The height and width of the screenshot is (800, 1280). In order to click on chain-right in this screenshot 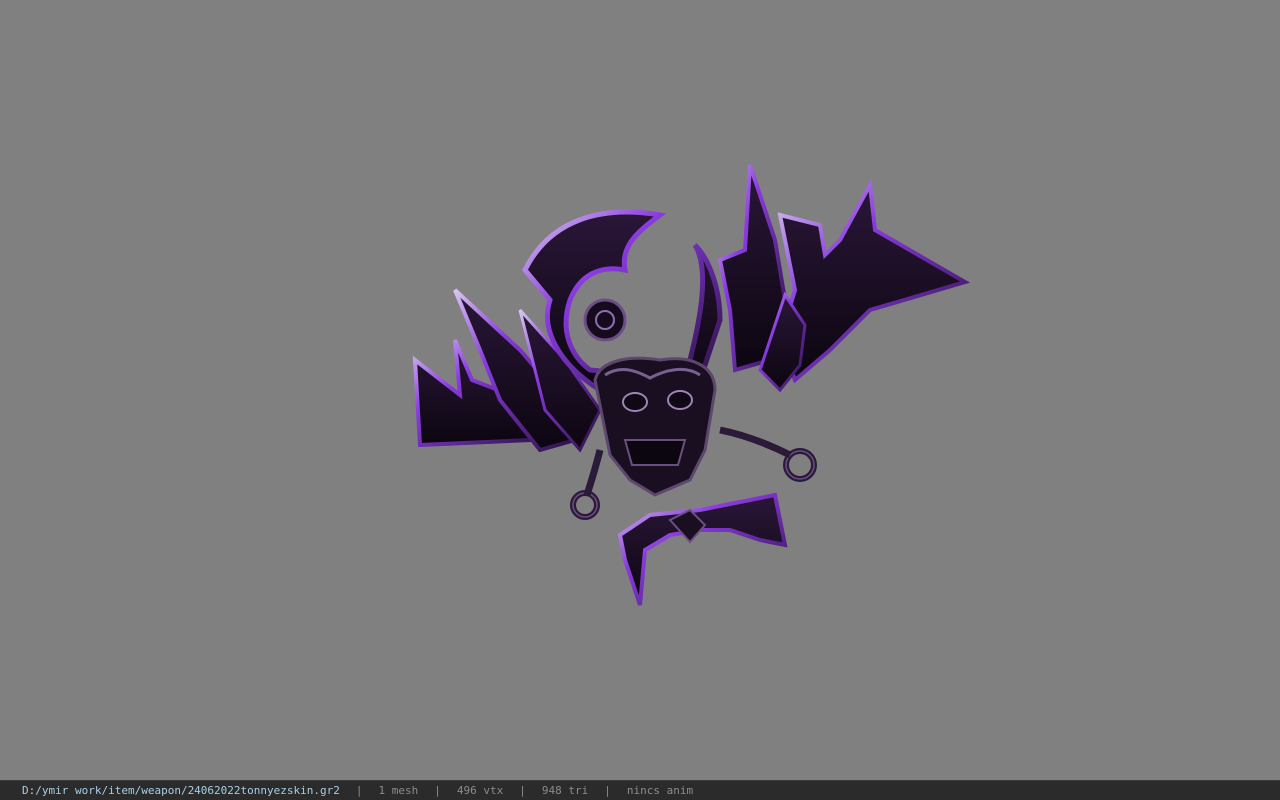, I will do `click(755, 442)`.